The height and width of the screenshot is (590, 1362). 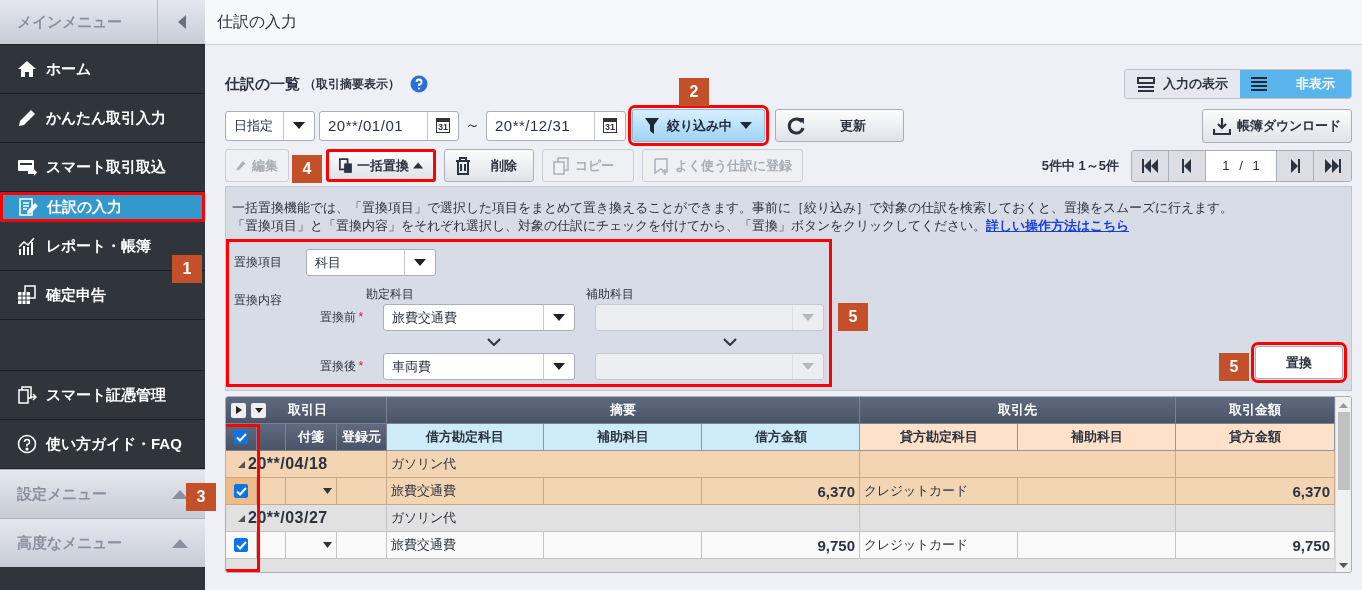 I want to click on next-page-button, so click(x=1295, y=165).